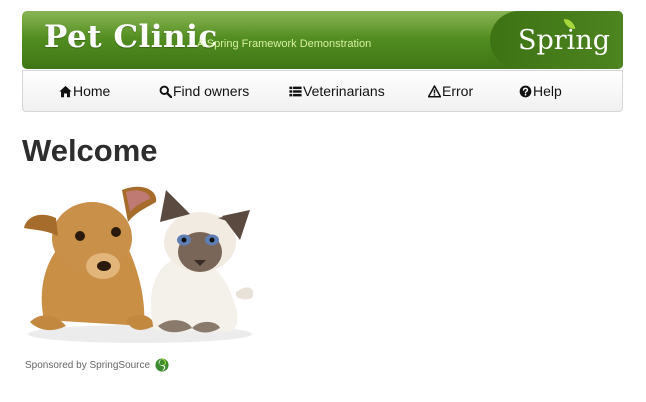  Describe the element at coordinates (434, 91) in the screenshot. I see `warning-icon` at that location.